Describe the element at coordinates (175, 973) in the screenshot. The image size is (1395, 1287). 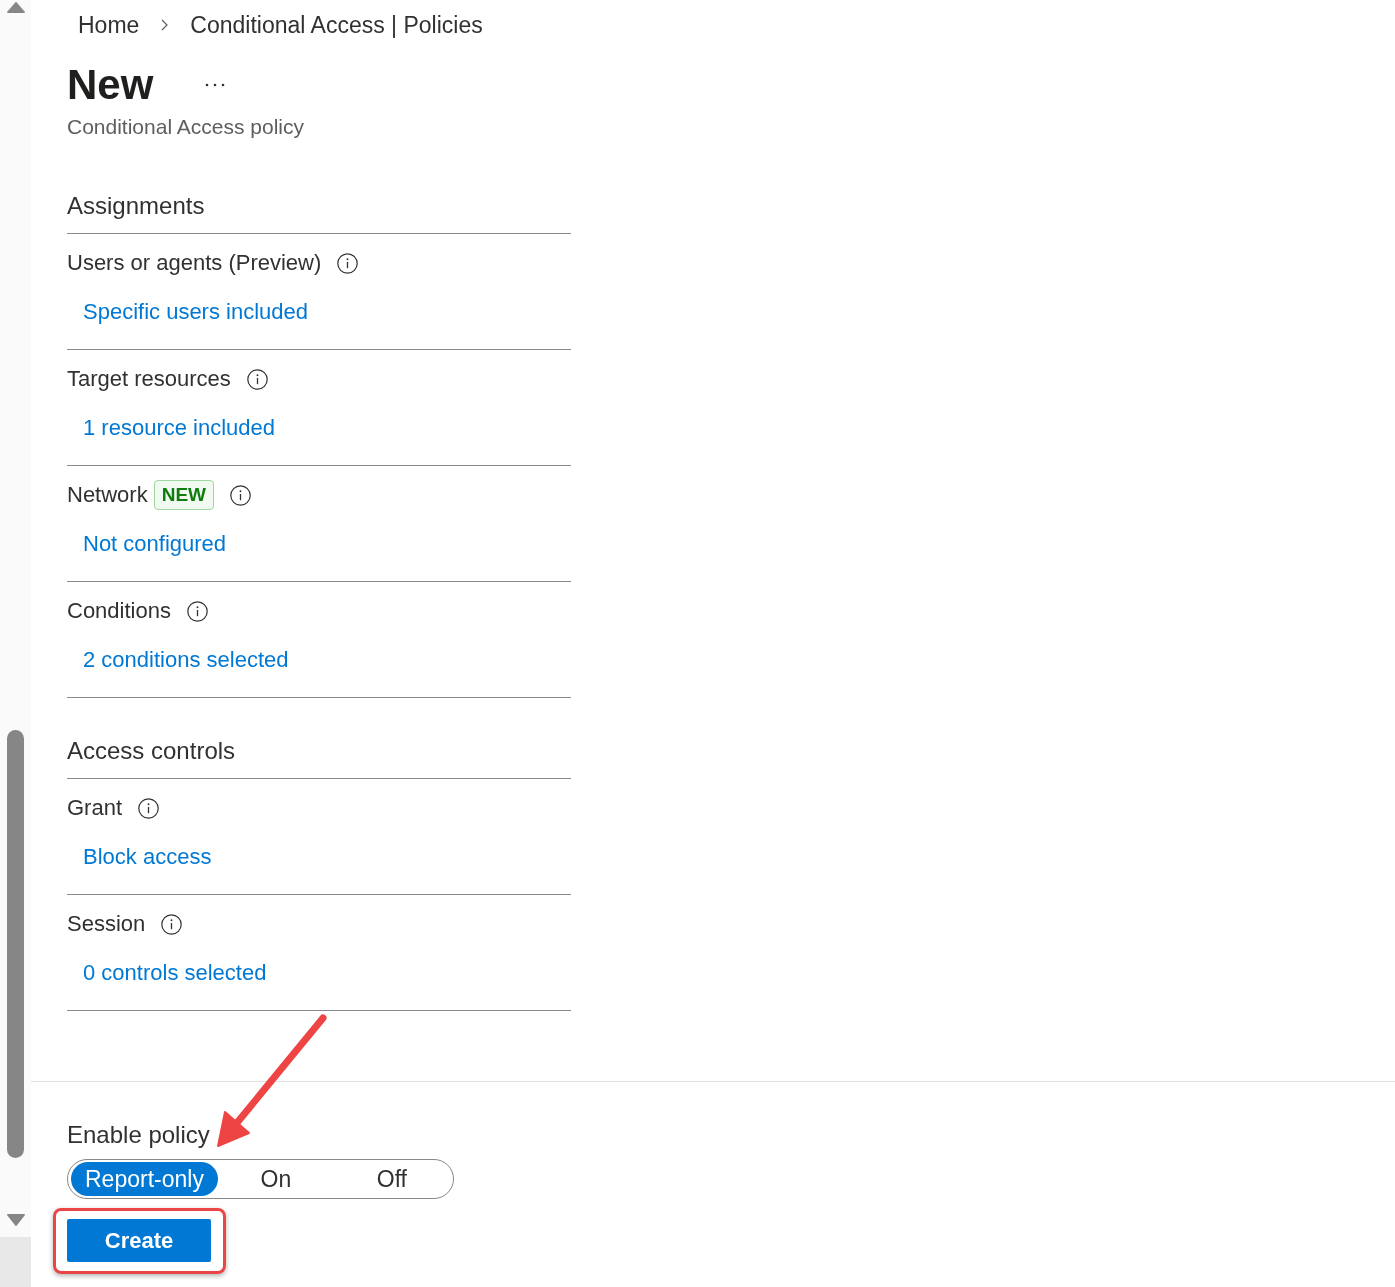
I see `setting-value-link: 0 controls selected` at that location.